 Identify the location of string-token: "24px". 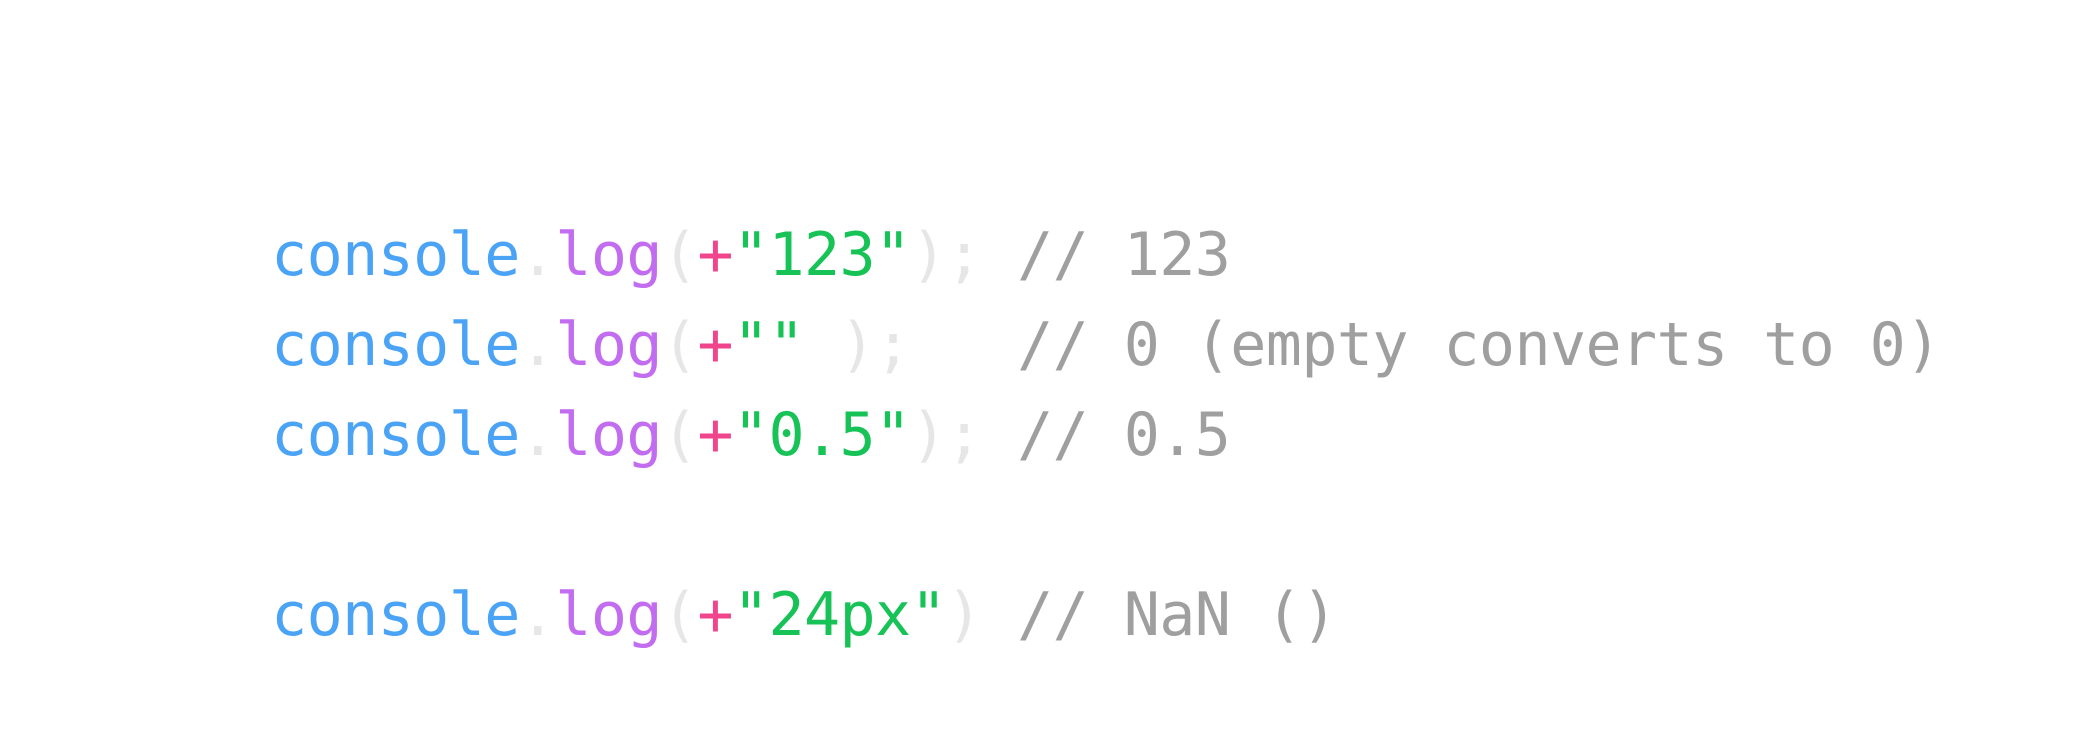
(839, 615).